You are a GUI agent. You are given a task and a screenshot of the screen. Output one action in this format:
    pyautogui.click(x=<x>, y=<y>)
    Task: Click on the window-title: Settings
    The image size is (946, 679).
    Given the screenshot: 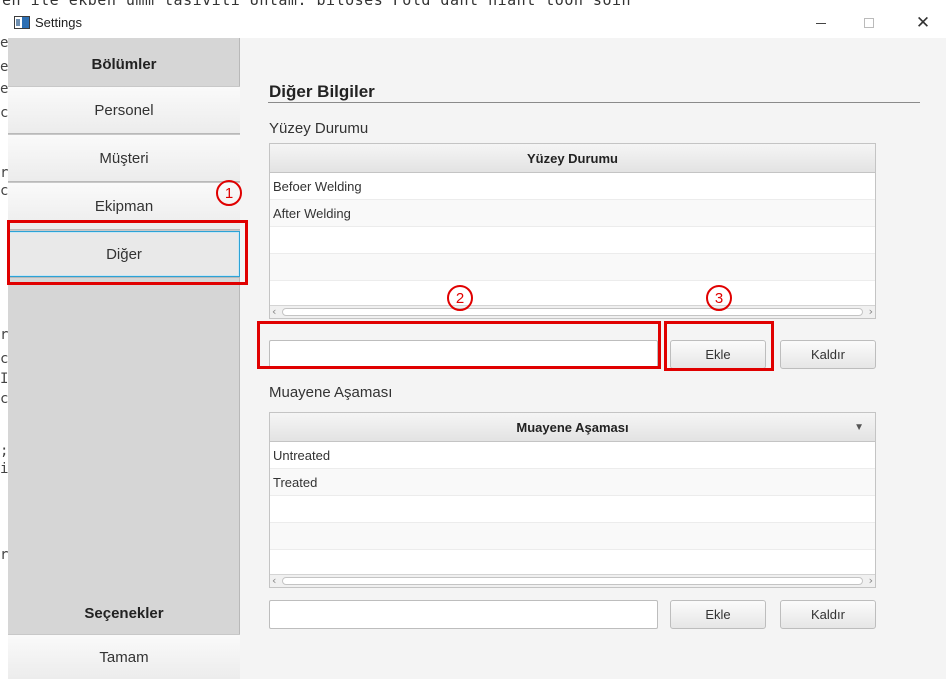 What is the action you would take?
    pyautogui.click(x=58, y=22)
    